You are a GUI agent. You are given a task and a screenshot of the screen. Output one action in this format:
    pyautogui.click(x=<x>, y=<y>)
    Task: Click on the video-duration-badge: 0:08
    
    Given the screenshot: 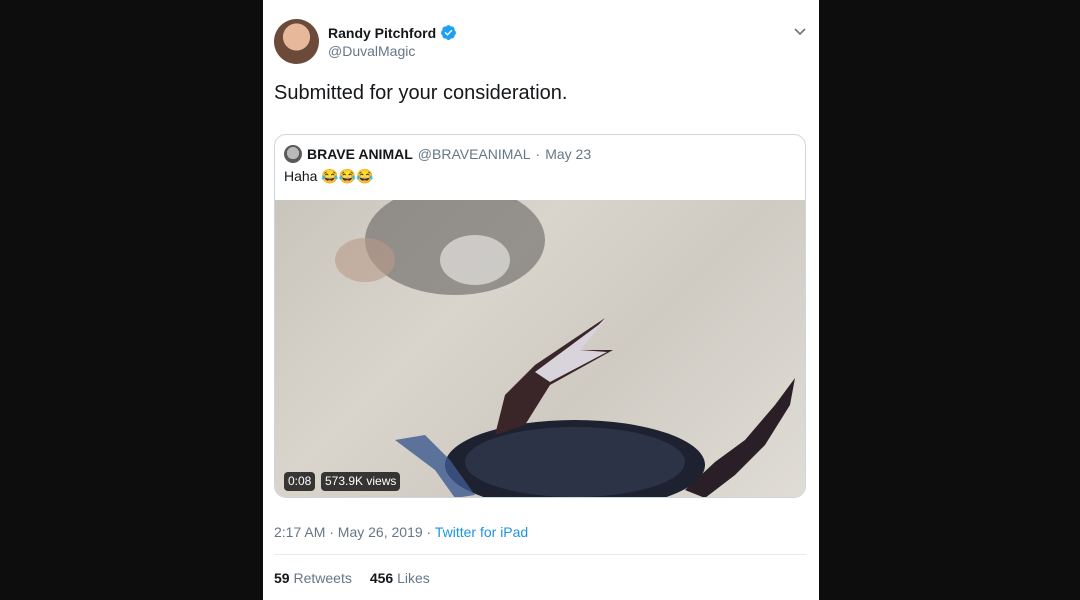 What is the action you would take?
    pyautogui.click(x=300, y=481)
    